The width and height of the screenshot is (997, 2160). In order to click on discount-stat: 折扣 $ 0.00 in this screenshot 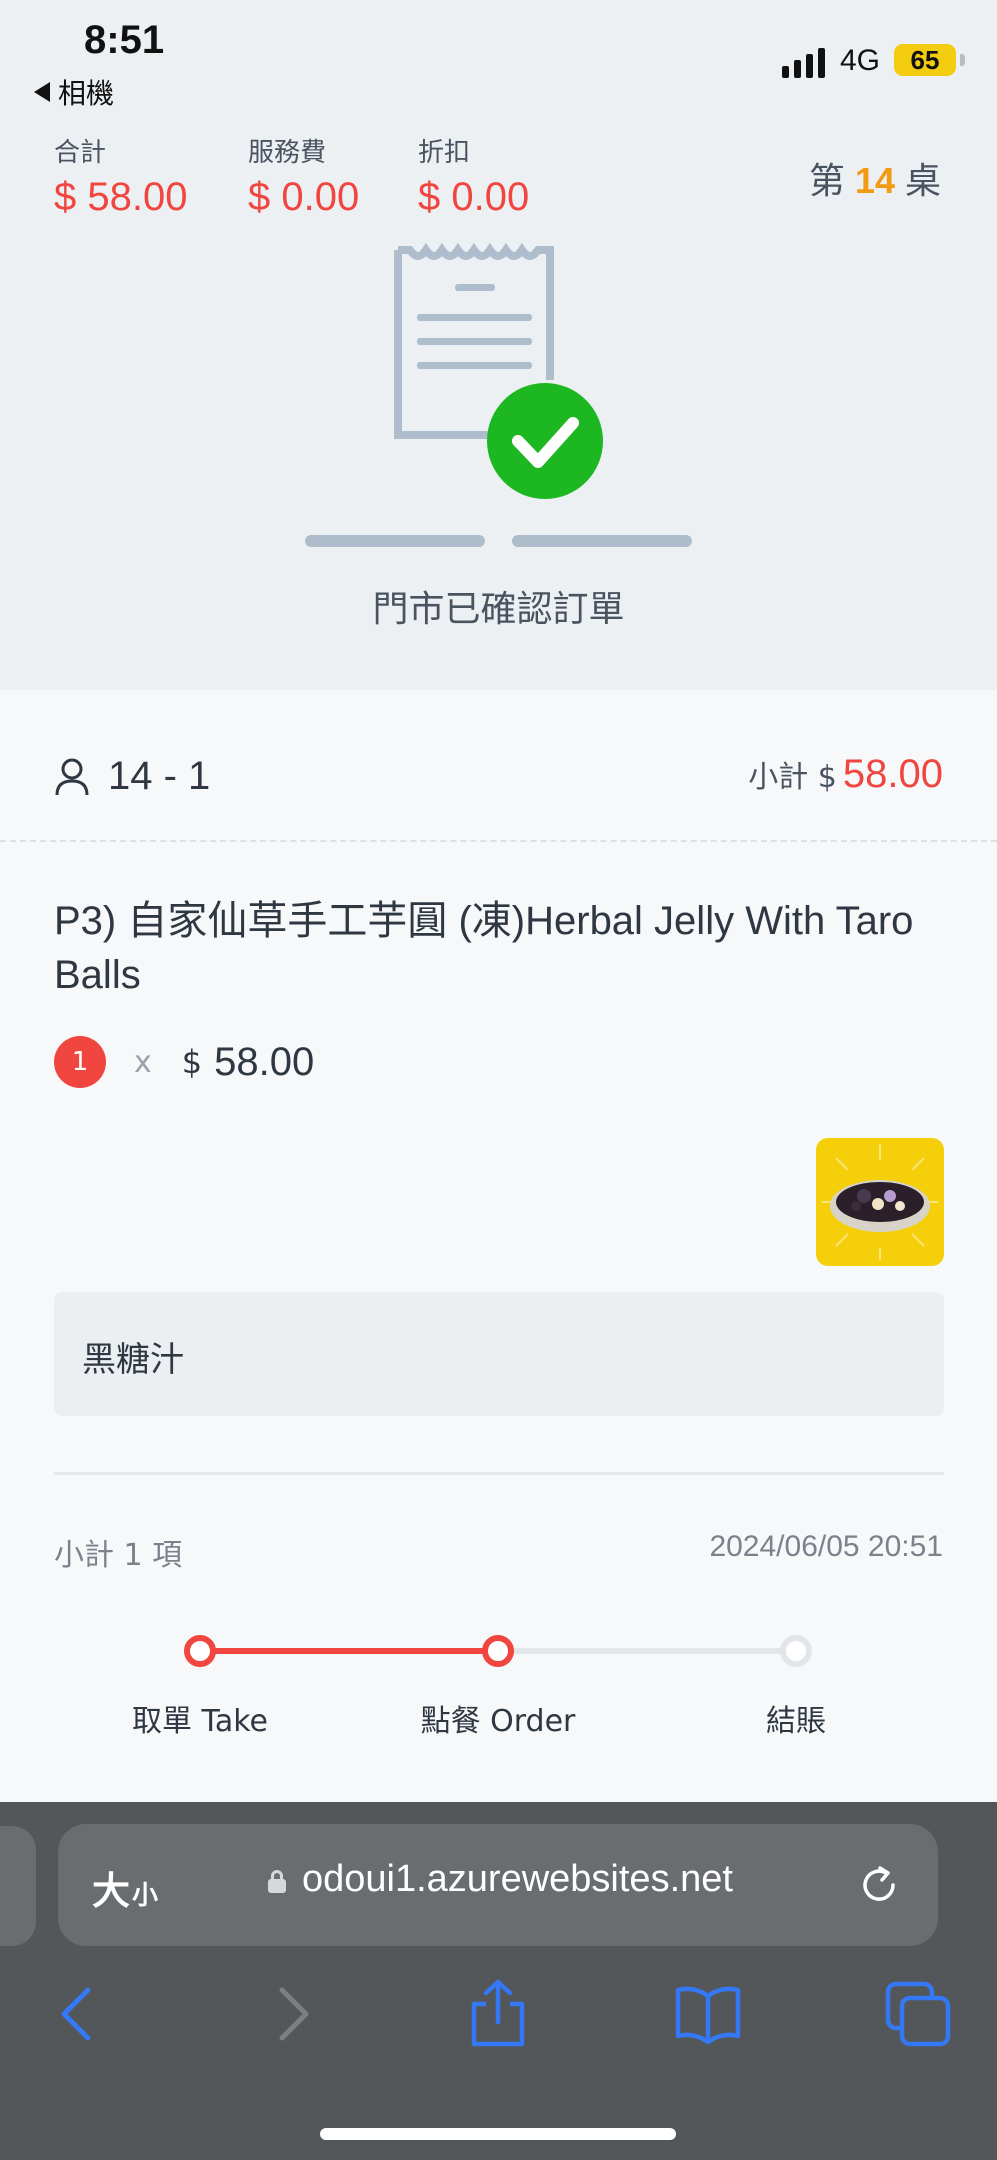, I will do `click(473, 176)`.